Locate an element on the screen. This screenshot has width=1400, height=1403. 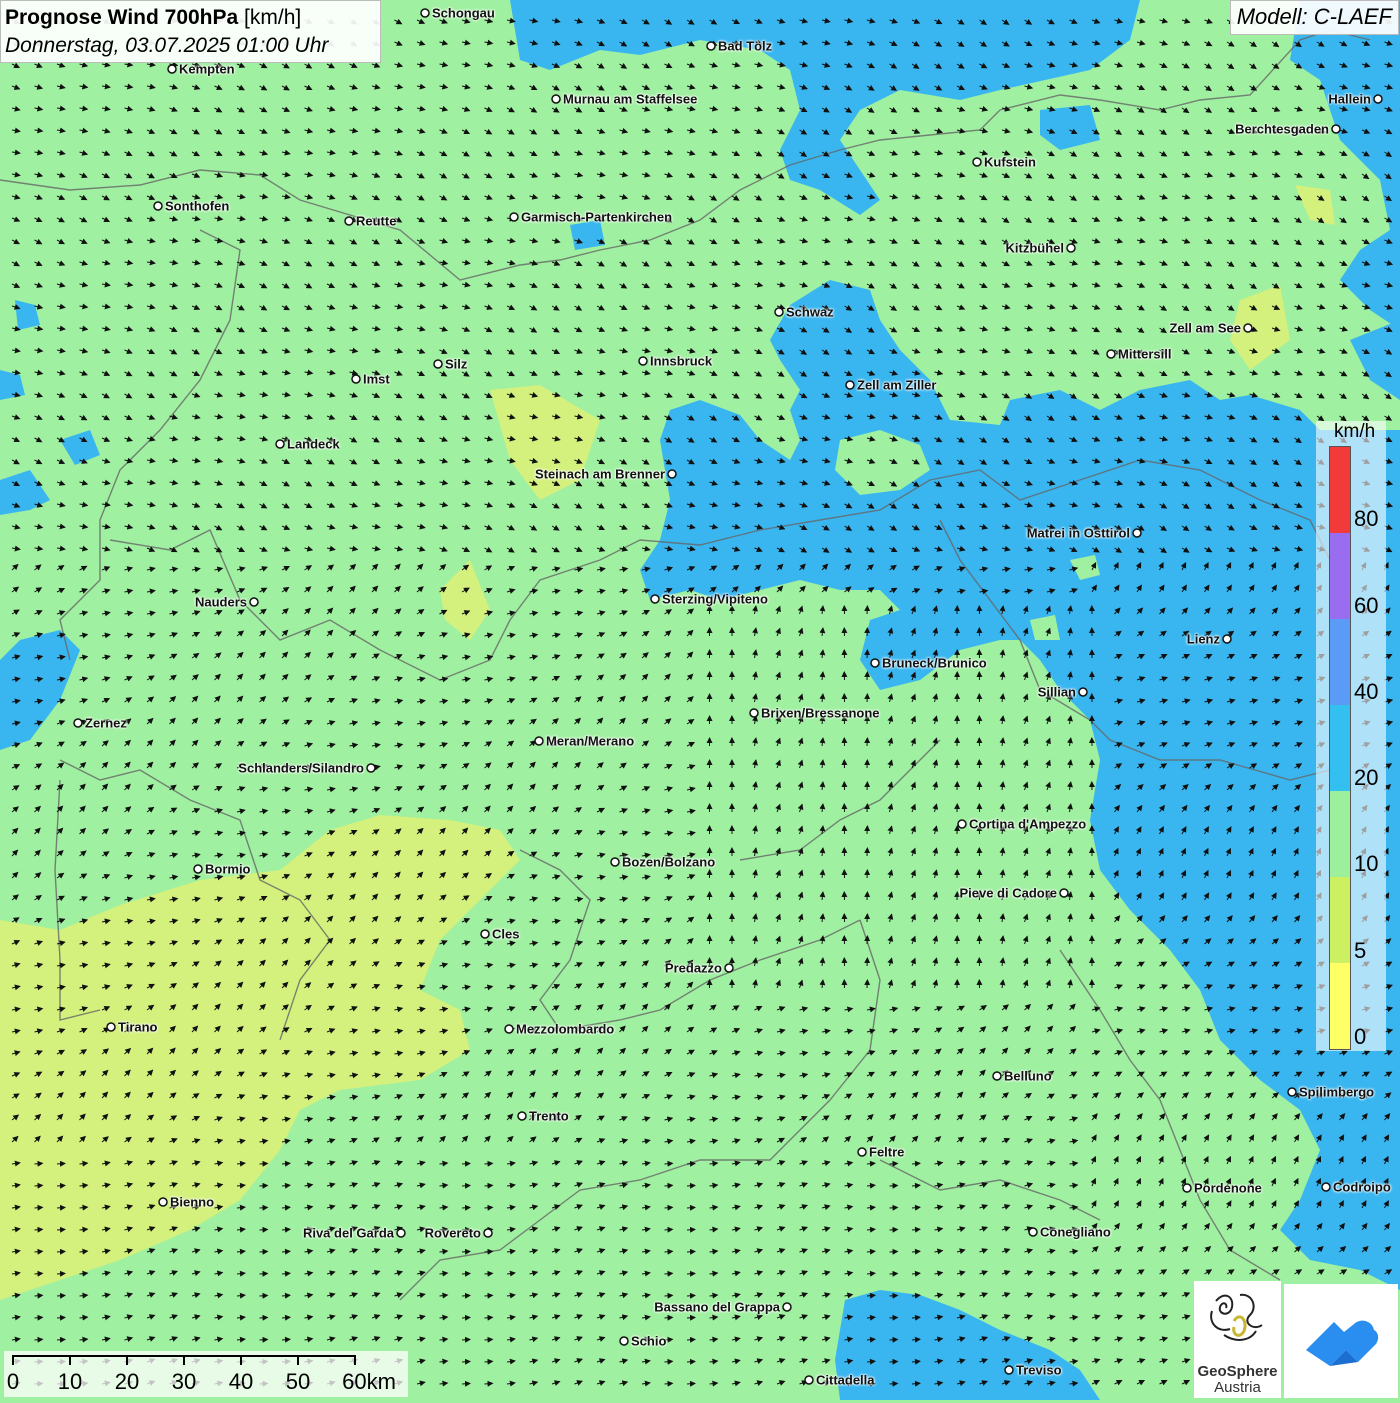
city-marker-bassano-del-grappa is located at coordinates (787, 1307).